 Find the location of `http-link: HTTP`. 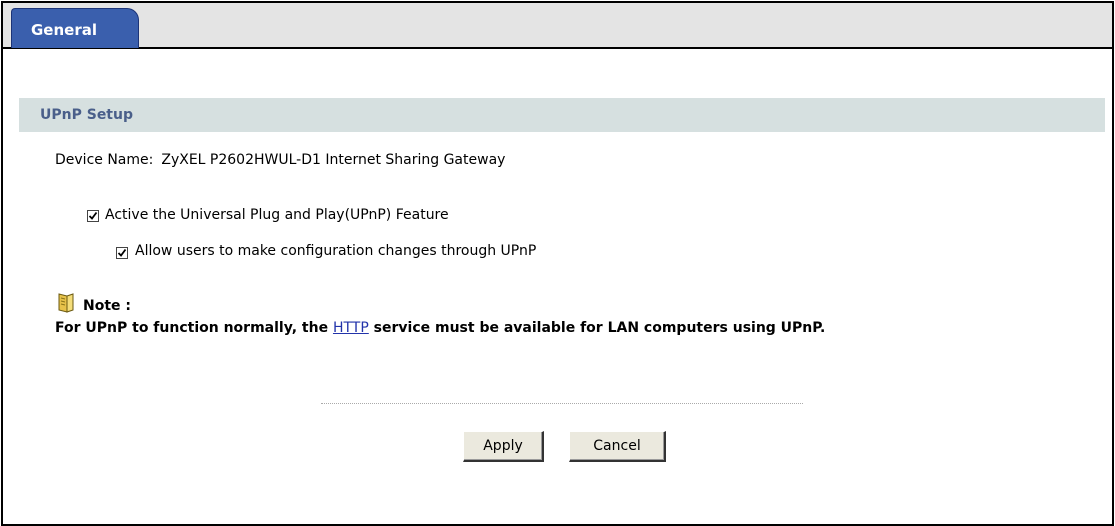

http-link: HTTP is located at coordinates (351, 328).